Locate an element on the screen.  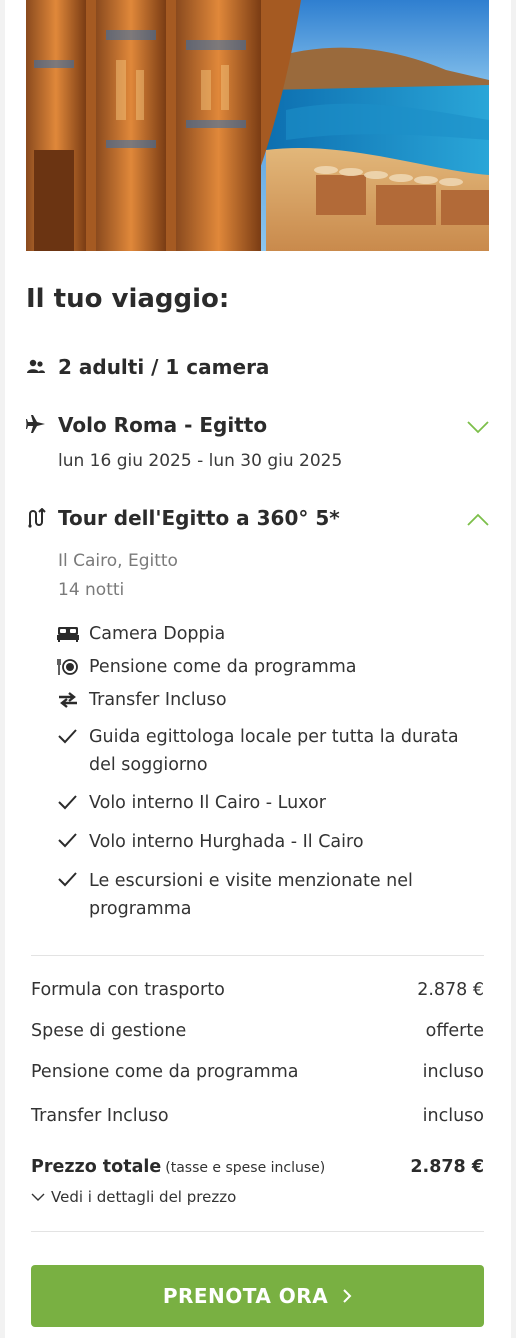
tour-location: Il Cairo, Egitto is located at coordinates (118, 561).